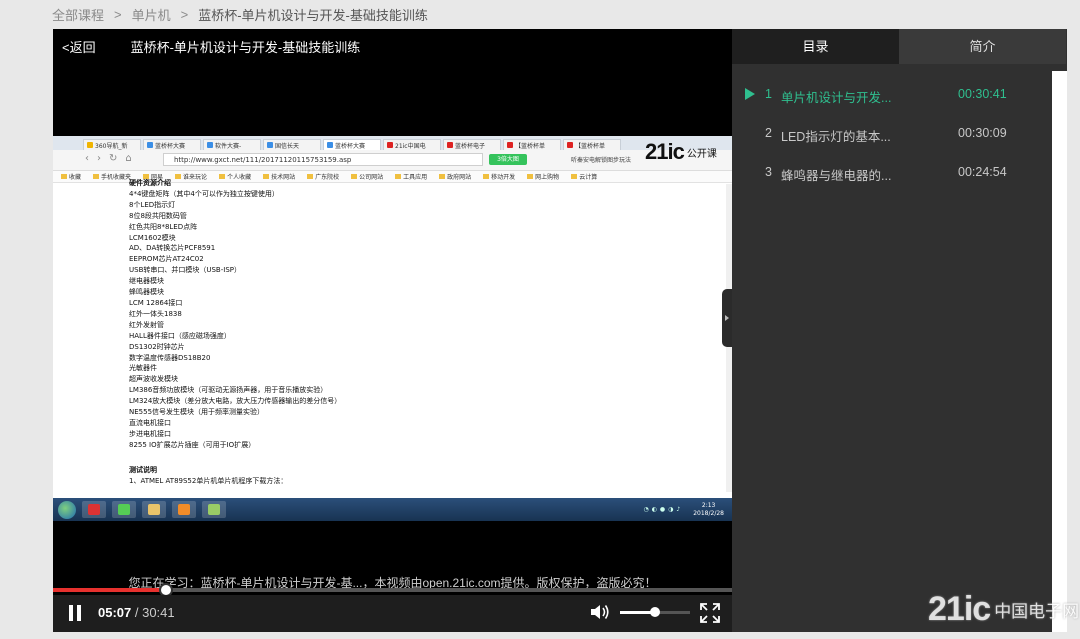 The width and height of the screenshot is (1080, 639). I want to click on pause-button, so click(75, 613).